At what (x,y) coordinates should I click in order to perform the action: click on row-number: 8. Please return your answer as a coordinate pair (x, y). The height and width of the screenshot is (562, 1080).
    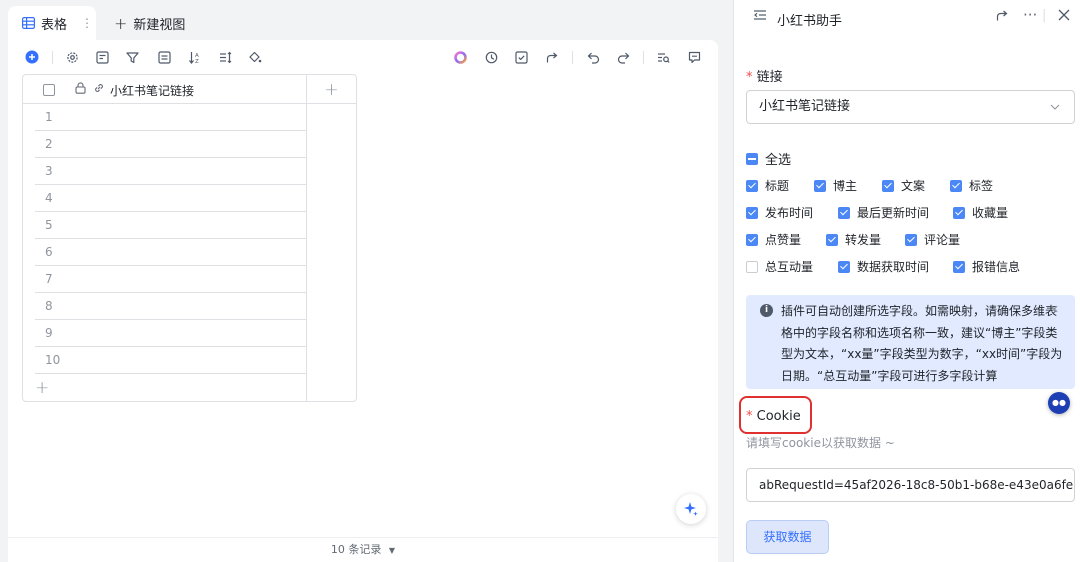
    Looking at the image, I should click on (49, 306).